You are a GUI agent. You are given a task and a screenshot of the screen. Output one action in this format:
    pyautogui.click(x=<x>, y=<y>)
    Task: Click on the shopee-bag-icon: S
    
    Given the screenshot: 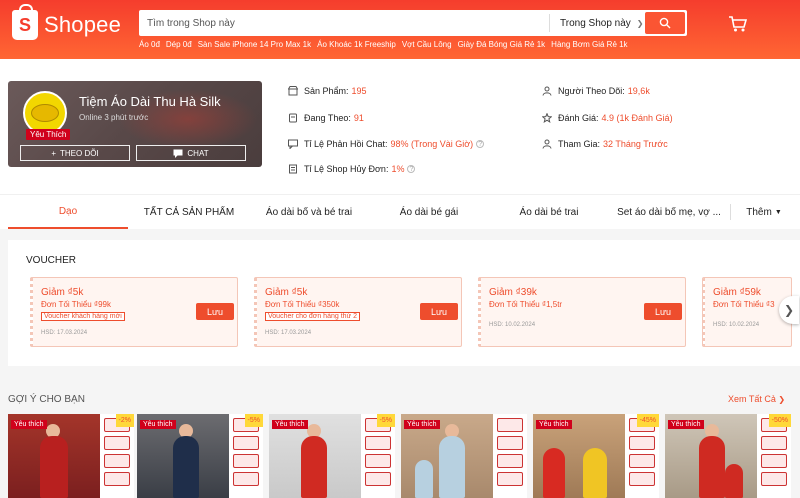 What is the action you would take?
    pyautogui.click(x=25, y=22)
    